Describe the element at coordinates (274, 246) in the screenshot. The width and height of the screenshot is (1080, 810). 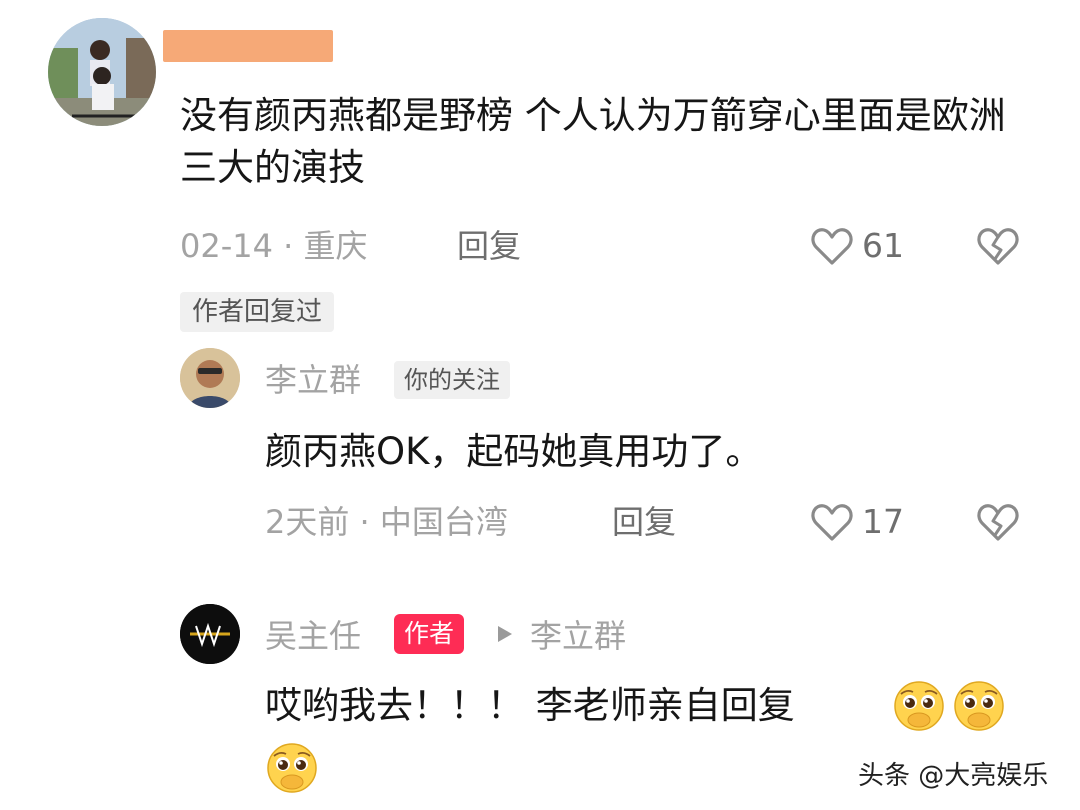
I see `comment-meta: 02-14 · 重庆` at that location.